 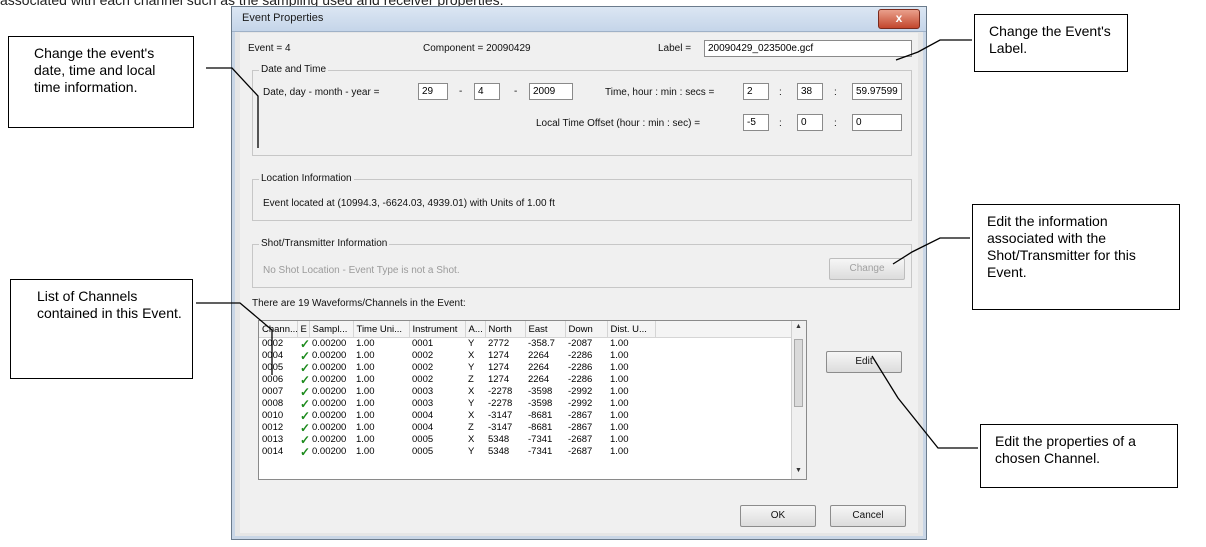 I want to click on connector-channels, so click(x=234, y=338).